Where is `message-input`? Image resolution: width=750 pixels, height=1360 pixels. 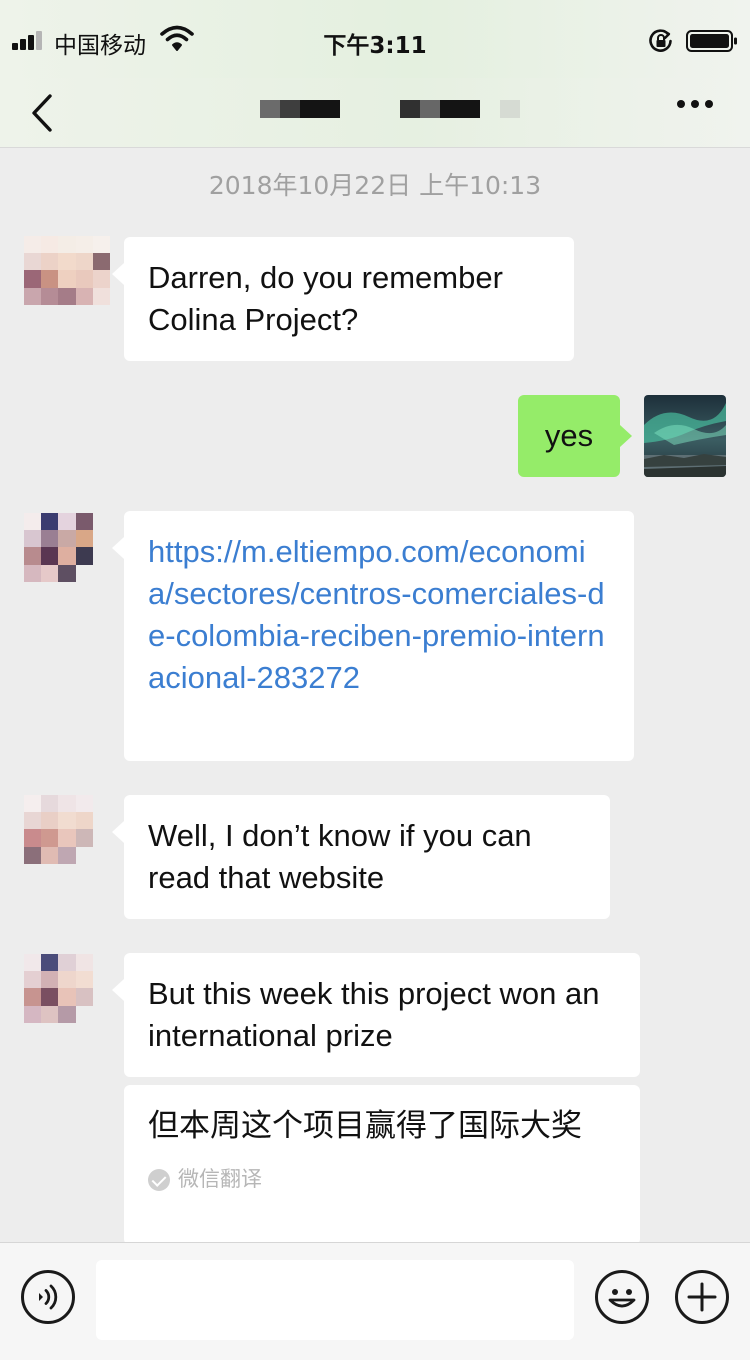
message-input is located at coordinates (335, 1300).